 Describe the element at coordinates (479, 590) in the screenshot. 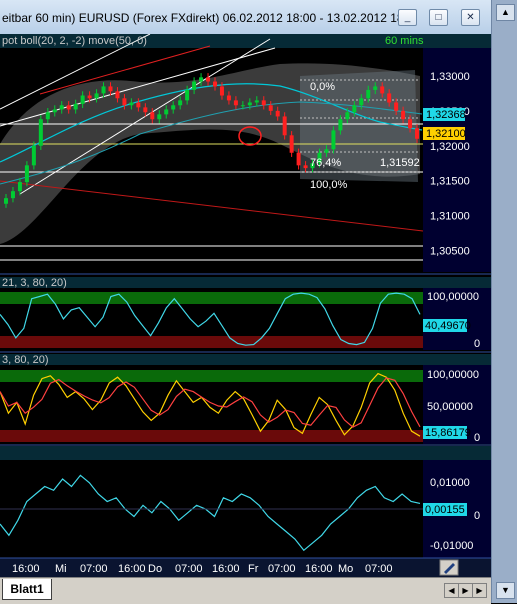

I see `nav-end-icon: ▶` at that location.